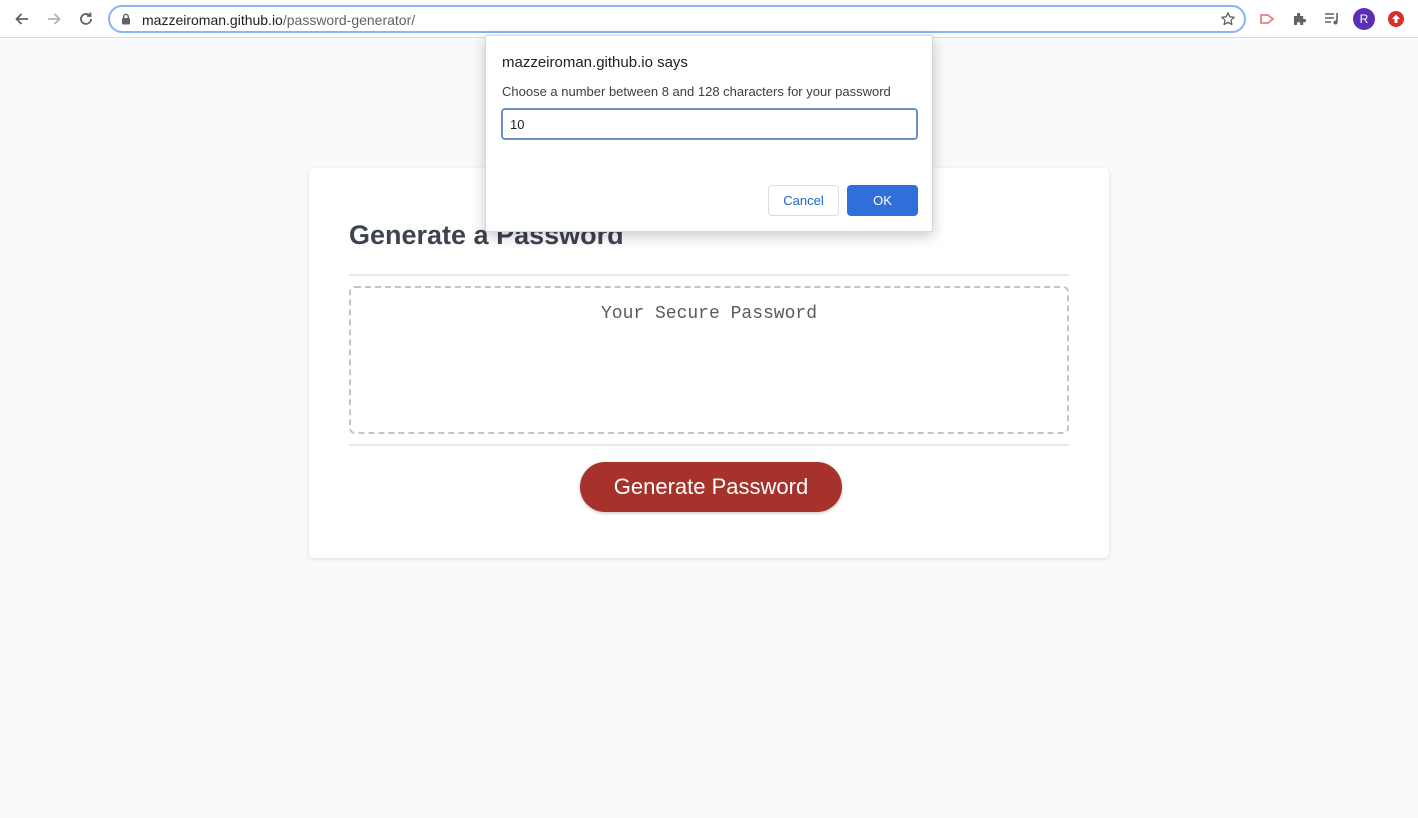  I want to click on media-queue-button, so click(1332, 19).